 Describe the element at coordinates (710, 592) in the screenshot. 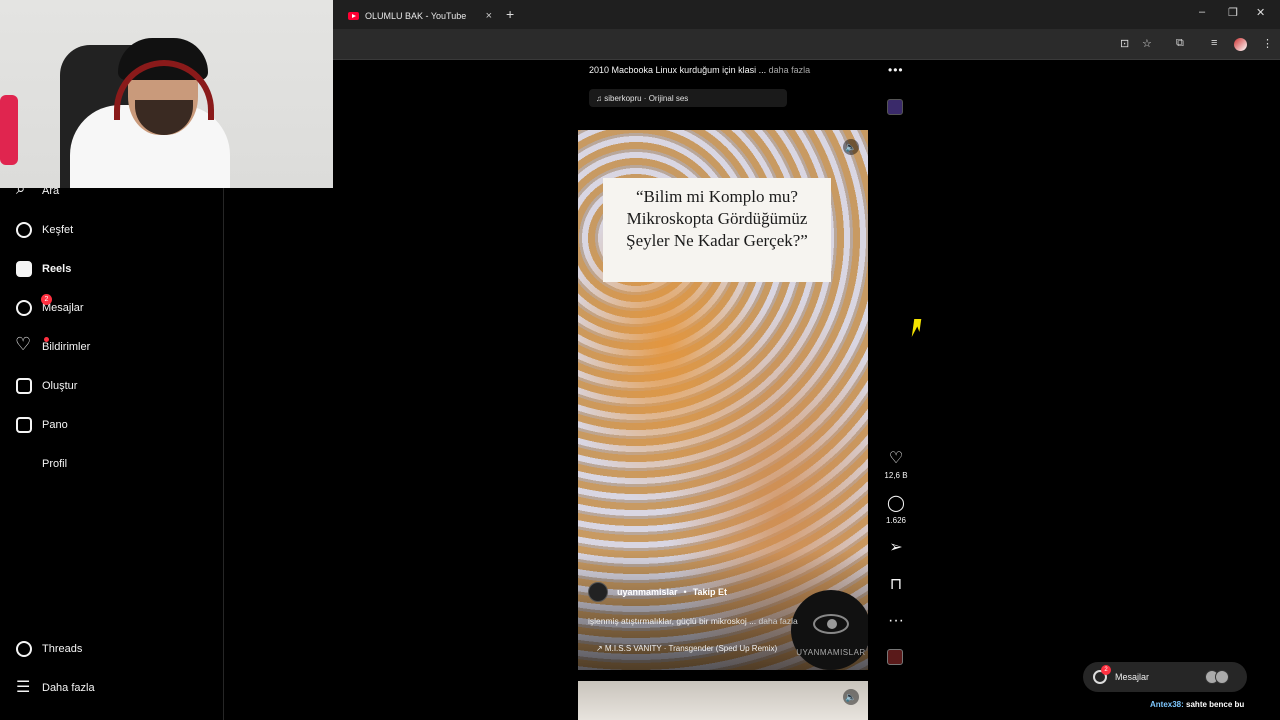

I see `follow-button: Takip Et` at that location.